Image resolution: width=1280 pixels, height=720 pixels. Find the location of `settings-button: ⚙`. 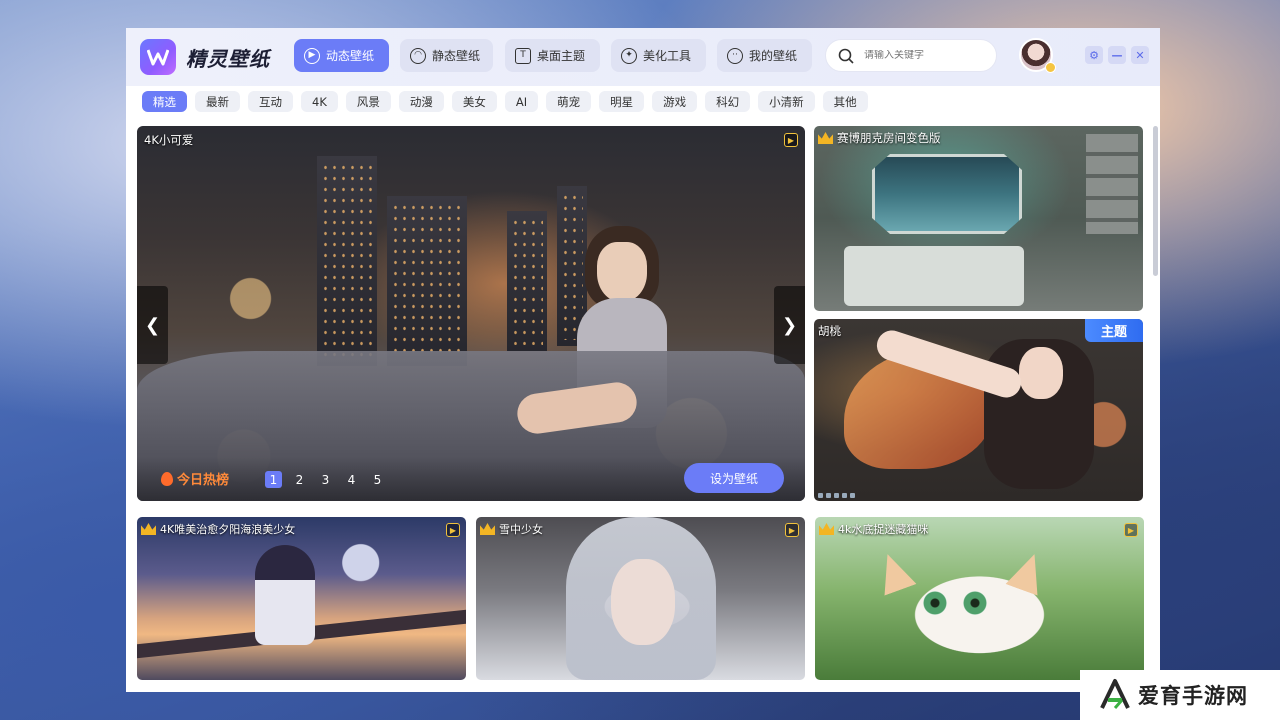

settings-button: ⚙ is located at coordinates (1094, 55).